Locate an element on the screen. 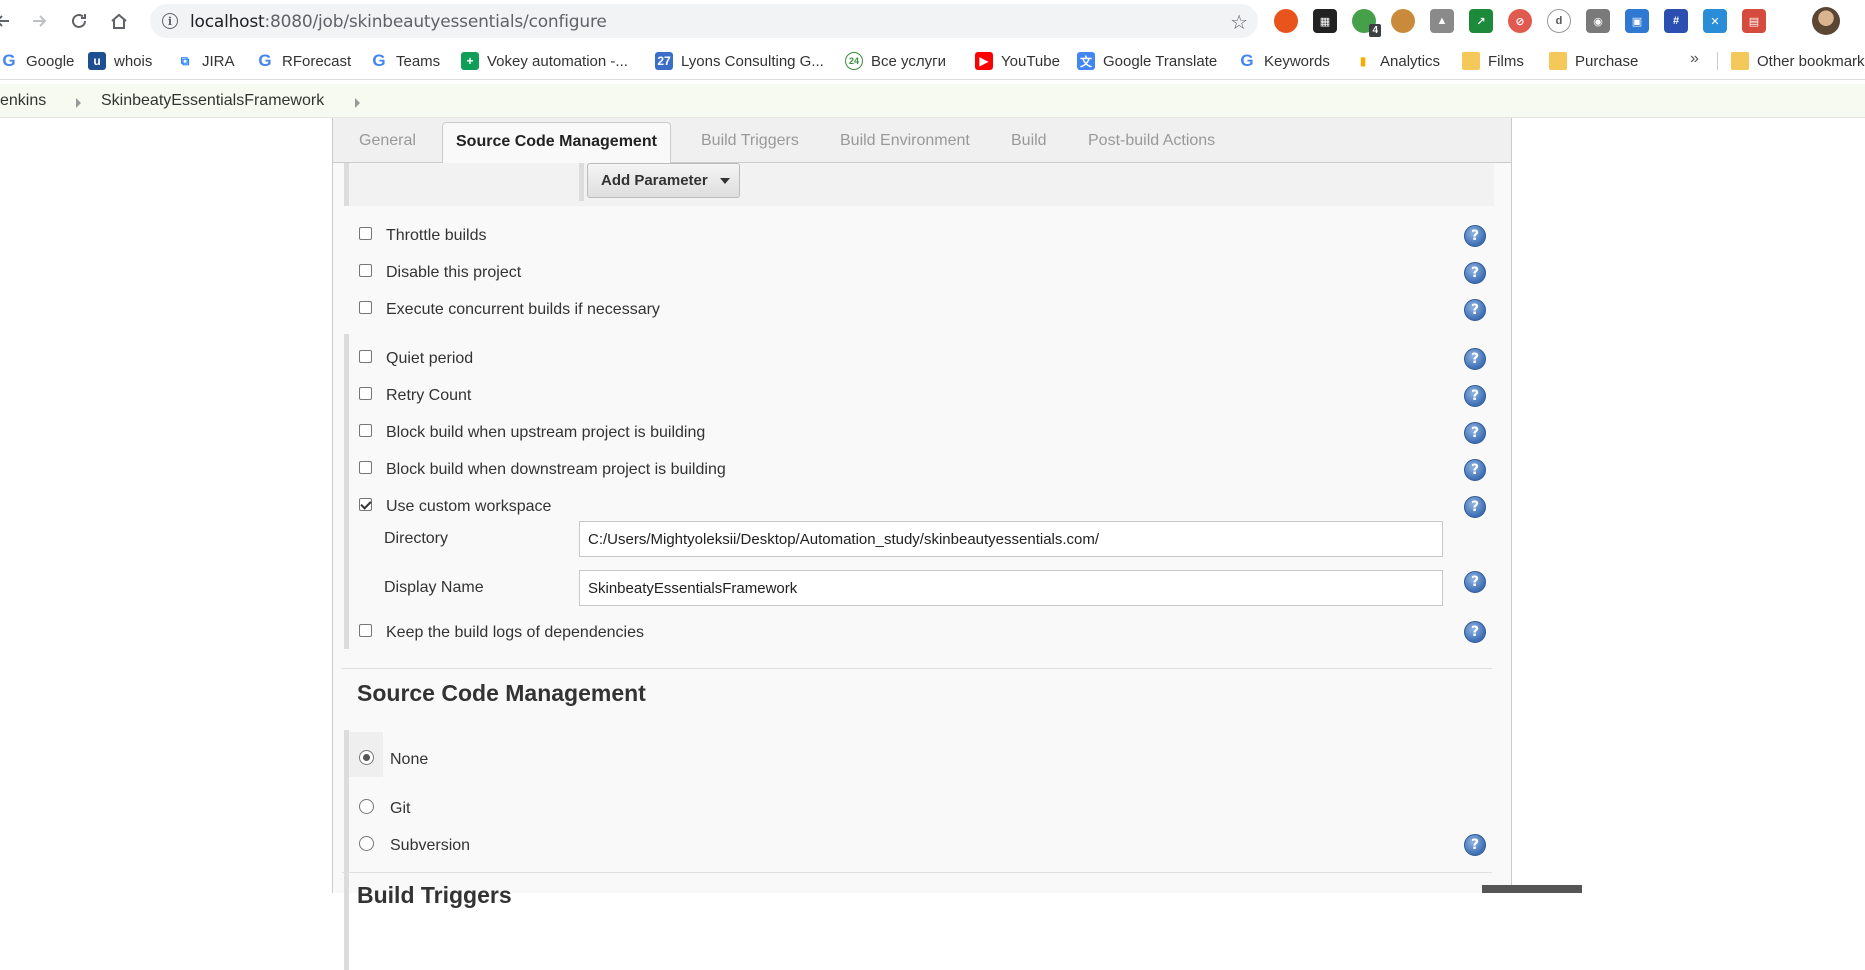 The image size is (1865, 970). bookmark-favicon-icon: ▶ is located at coordinates (984, 61).